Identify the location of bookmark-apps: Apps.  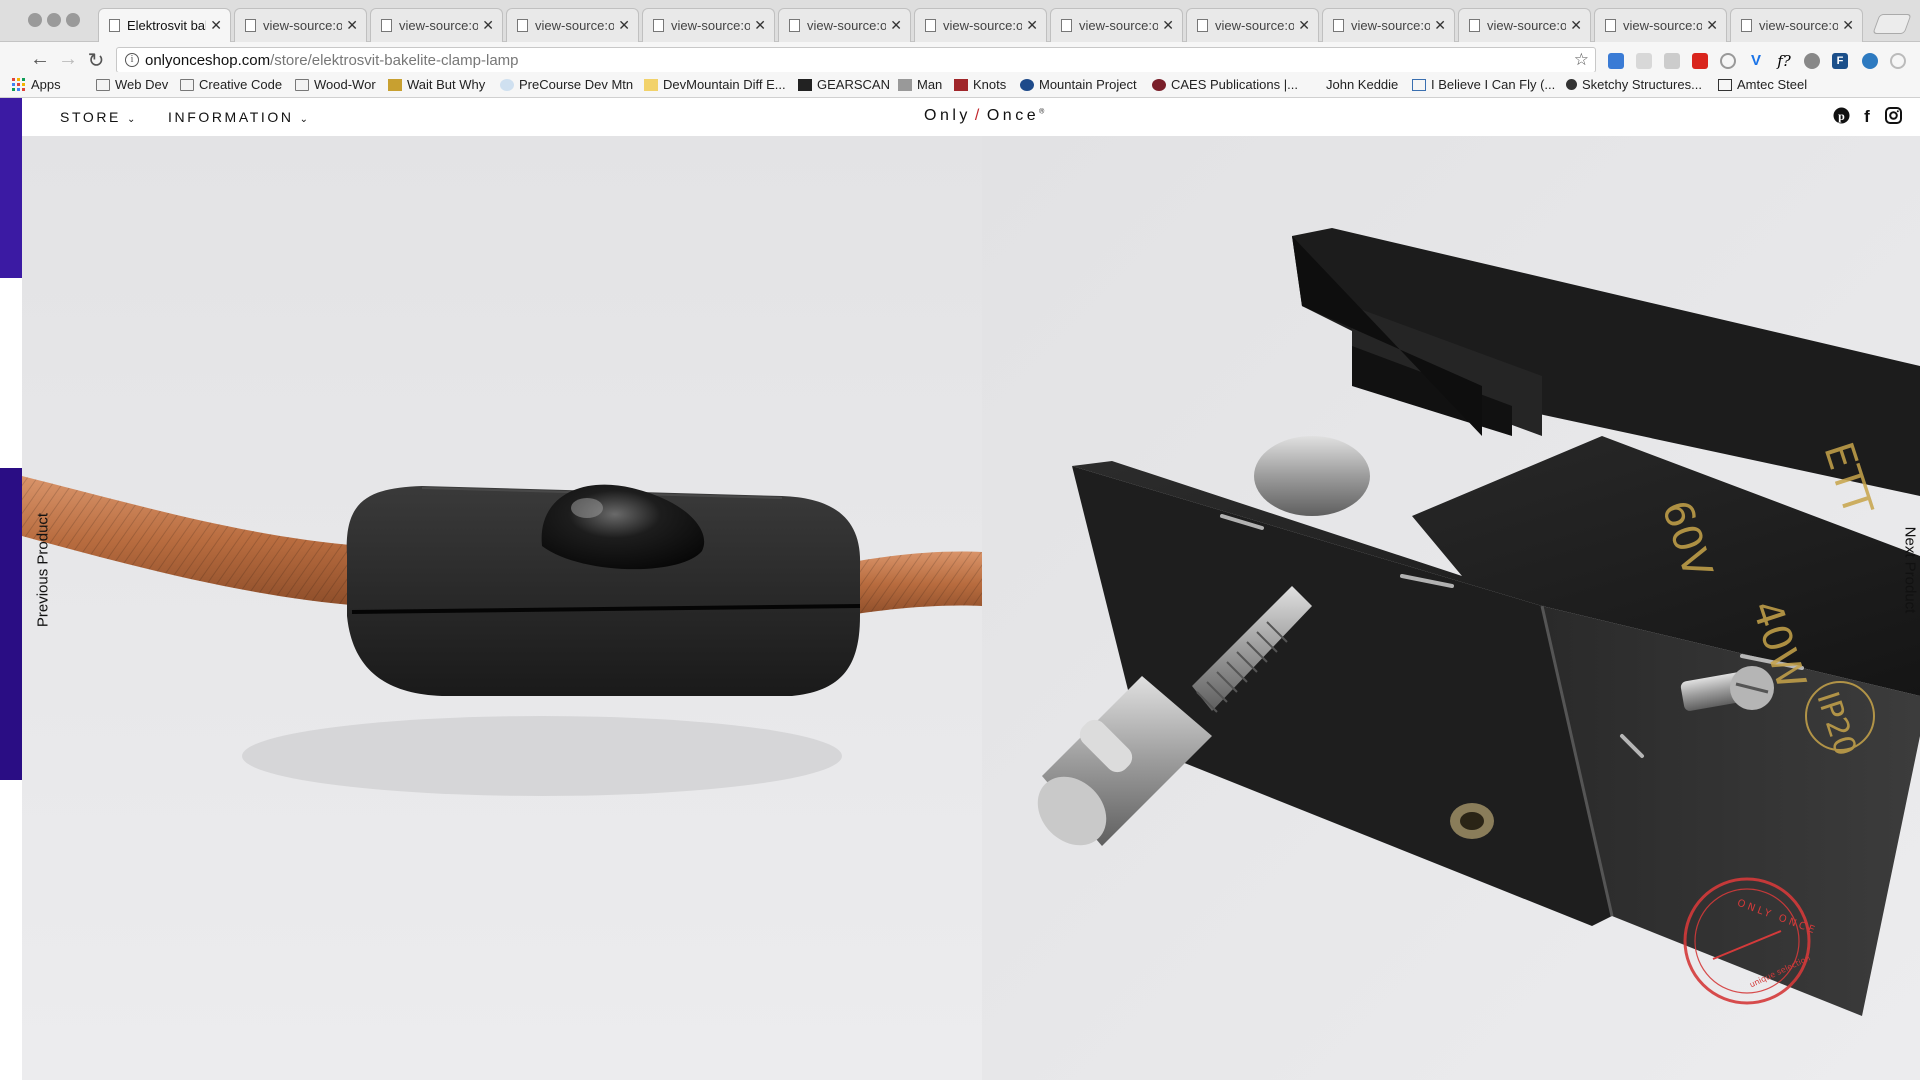
(36, 84).